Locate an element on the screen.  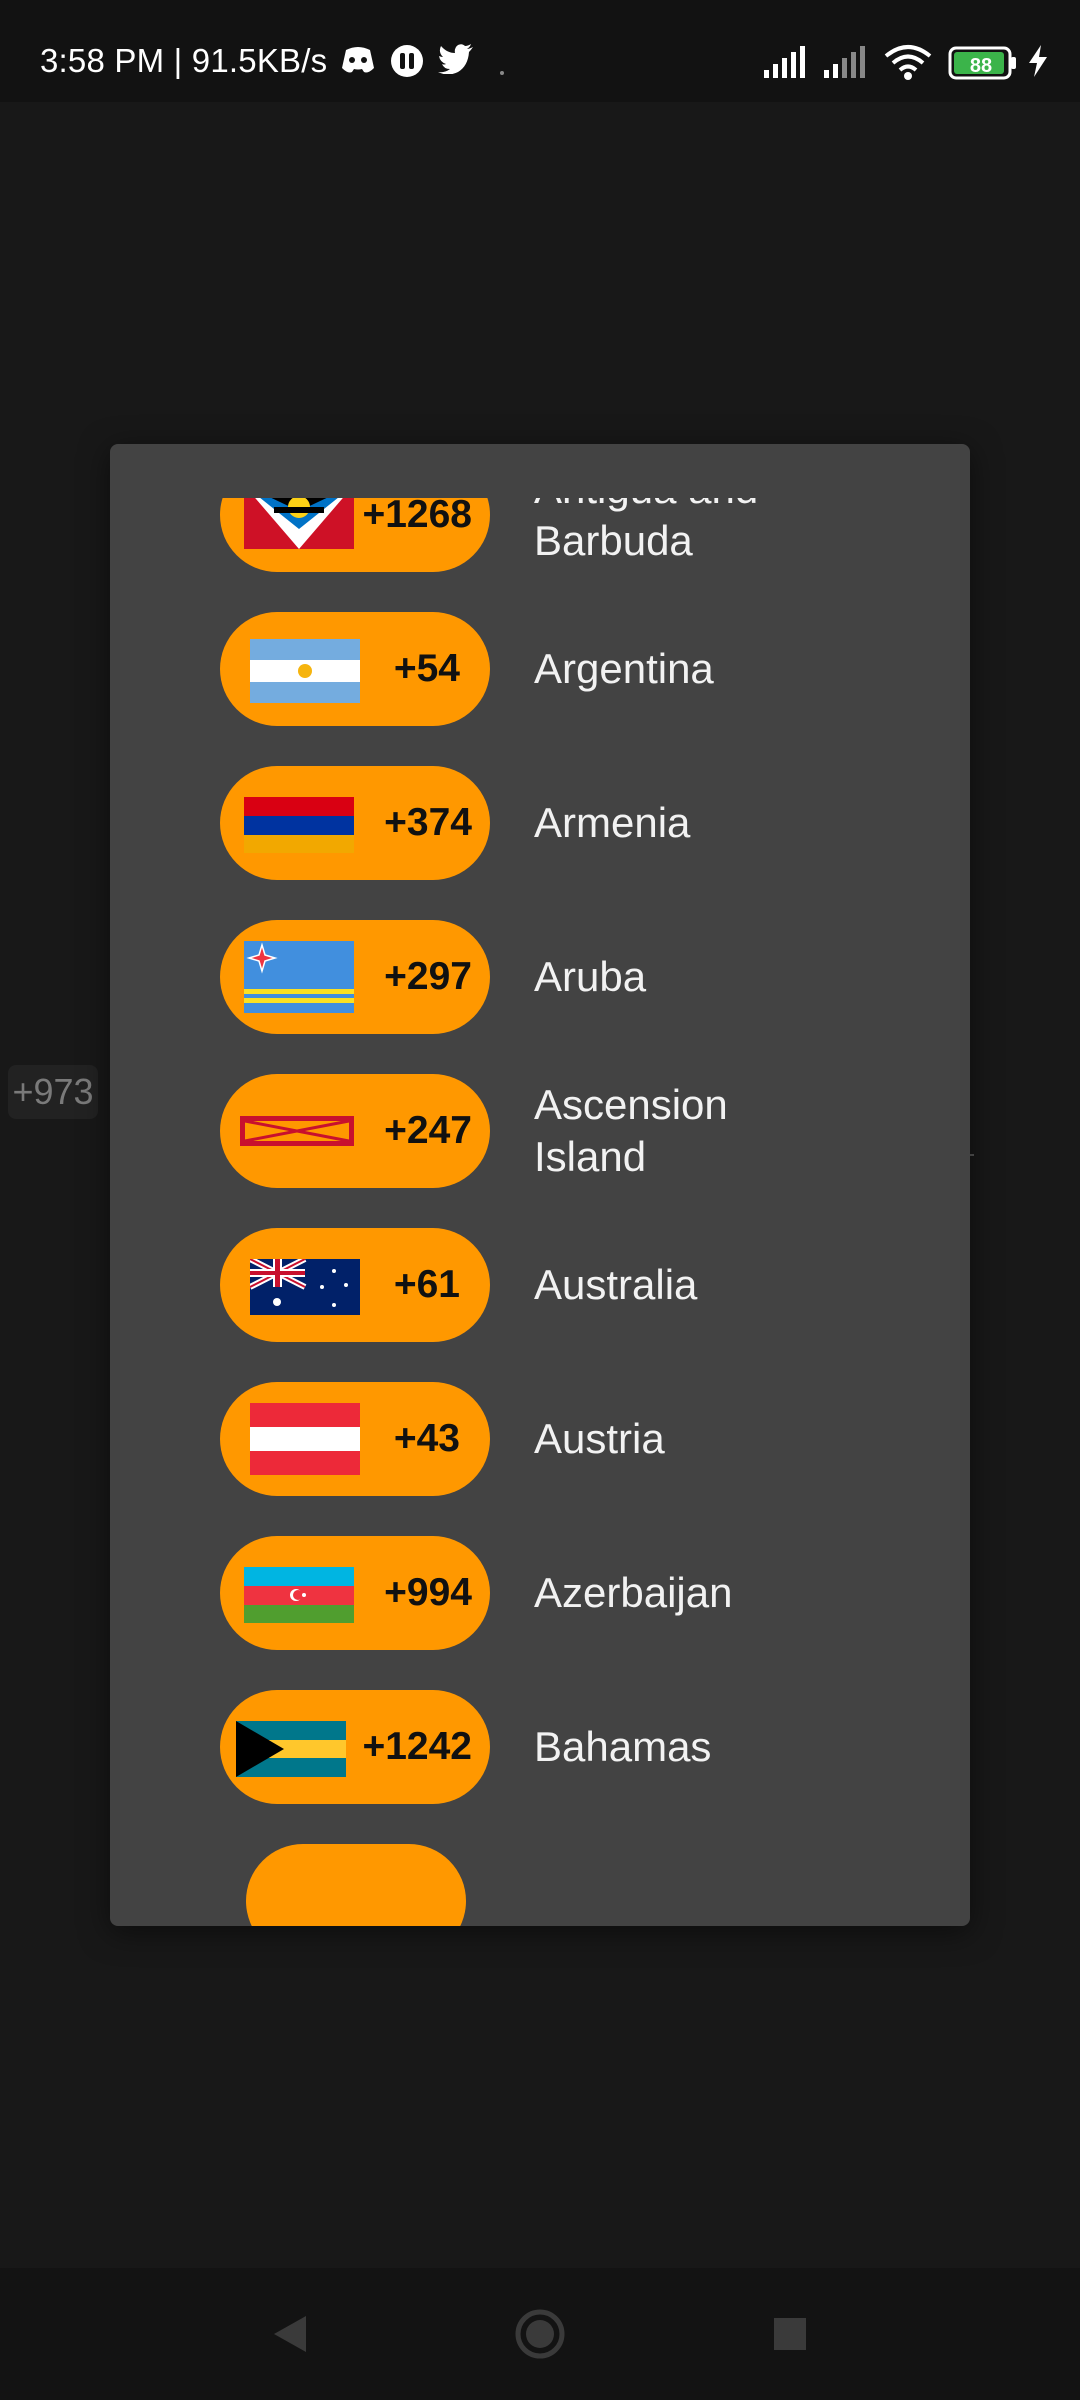
argentina-flag-icon is located at coordinates (305, 671).